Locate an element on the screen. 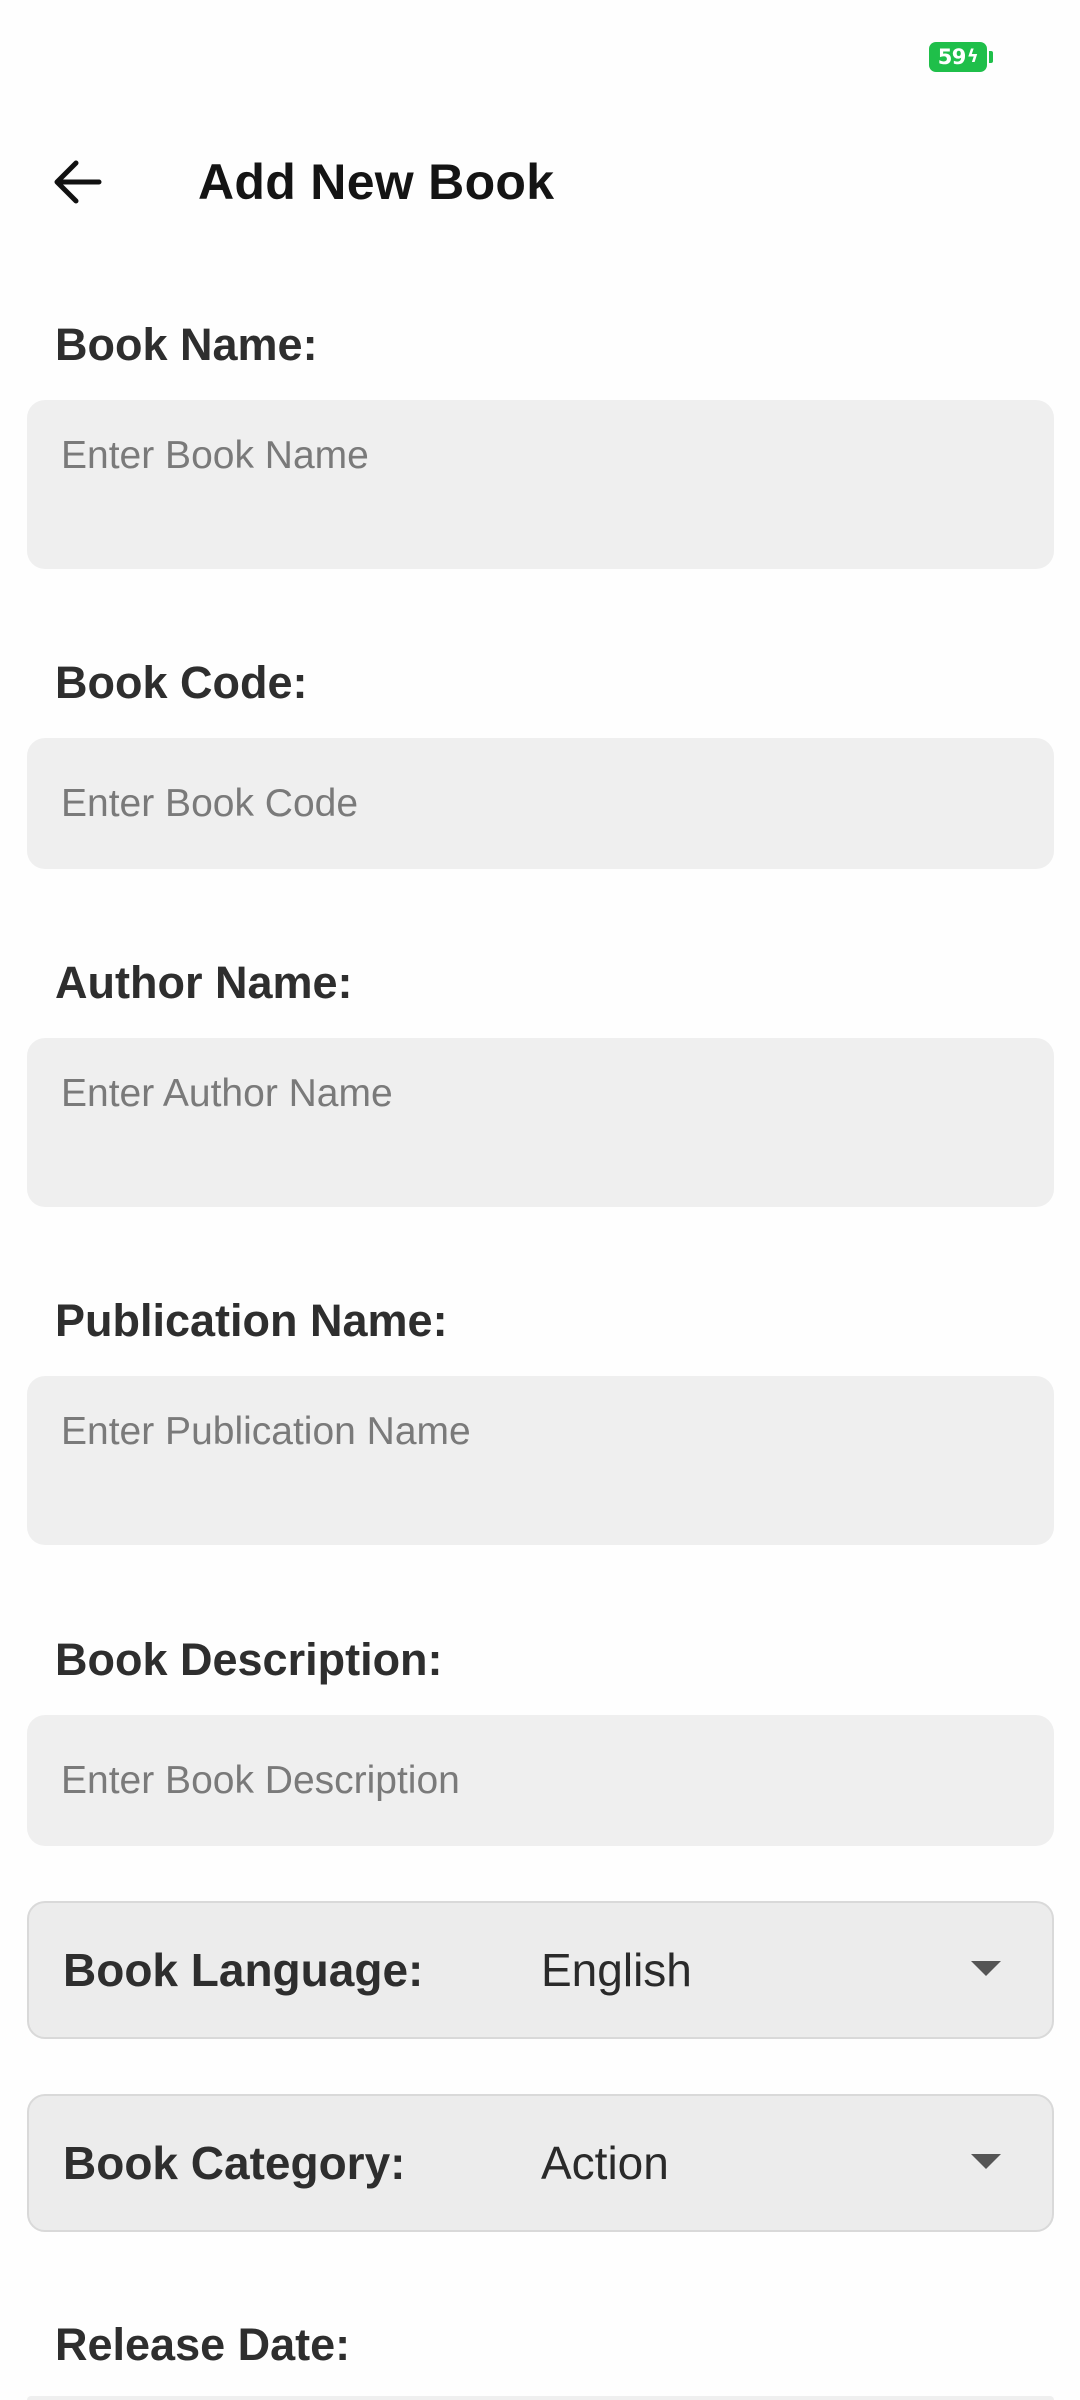 Image resolution: width=1080 pixels, height=2400 pixels. book-language-label: Book Language: is located at coordinates (243, 1970).